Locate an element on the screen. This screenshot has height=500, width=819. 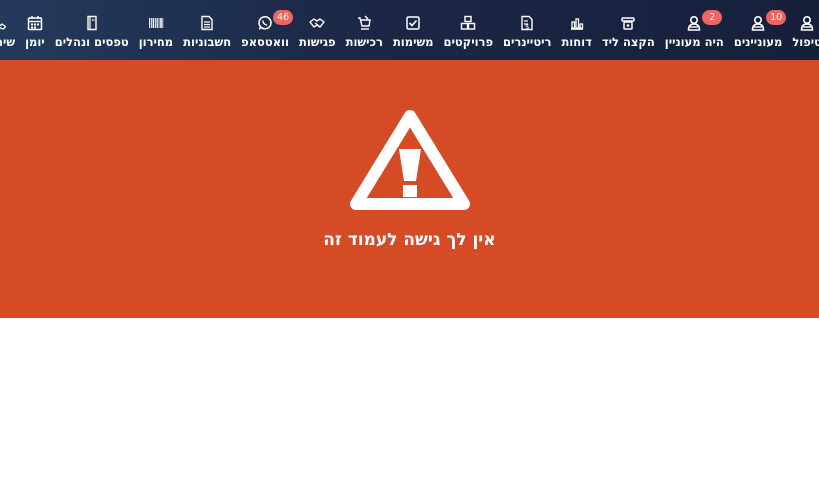
nav-item: וואטסאפ 46 is located at coordinates (265, 30).